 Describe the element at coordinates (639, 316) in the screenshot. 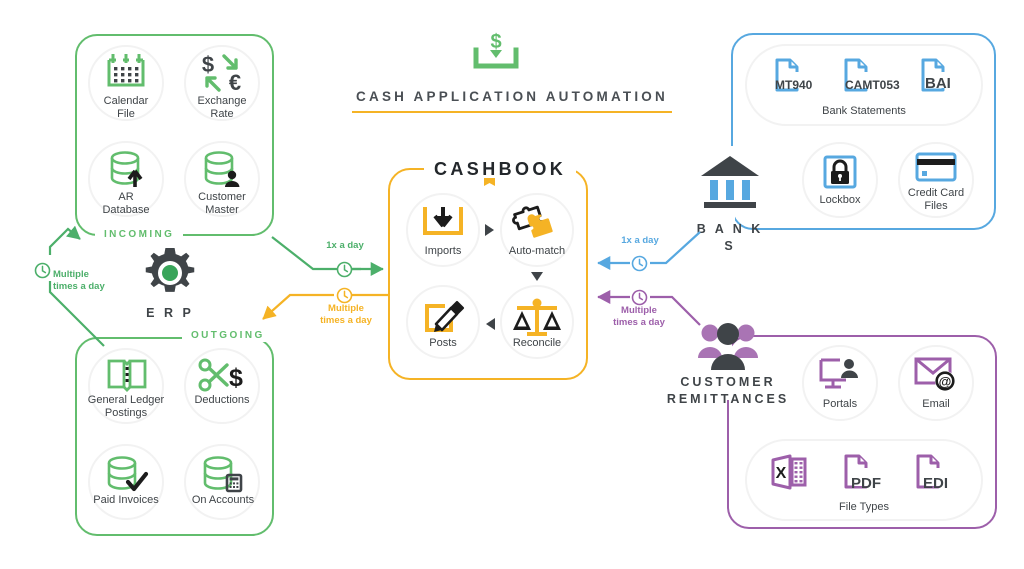

I see `connector-label-remittances-to-cashbook: Multiple times a day` at that location.